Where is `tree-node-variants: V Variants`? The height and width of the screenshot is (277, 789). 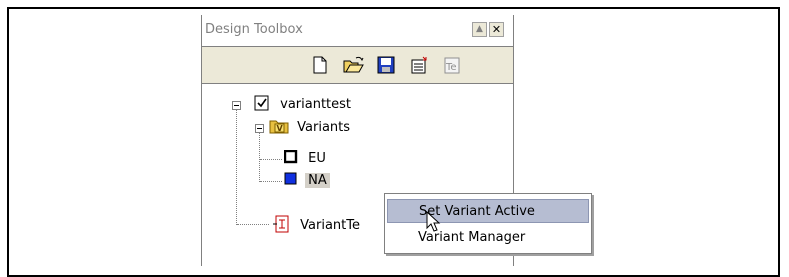
tree-node-variants: V Variants is located at coordinates (309, 128).